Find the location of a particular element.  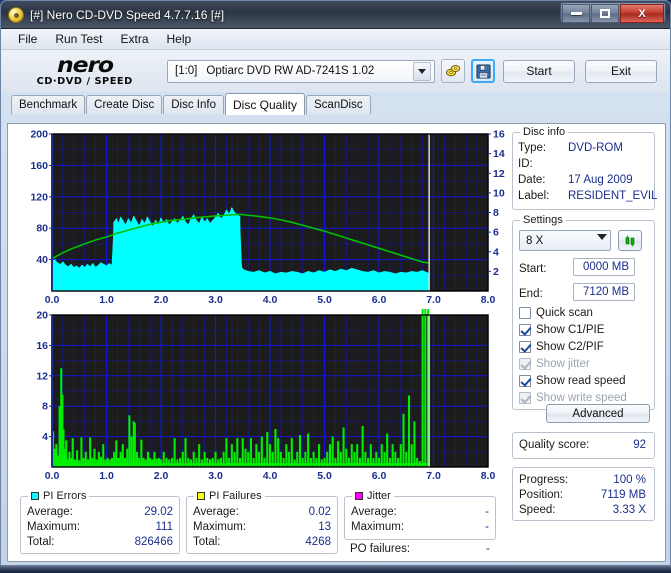

progress-value: 100 % is located at coordinates (629, 480).